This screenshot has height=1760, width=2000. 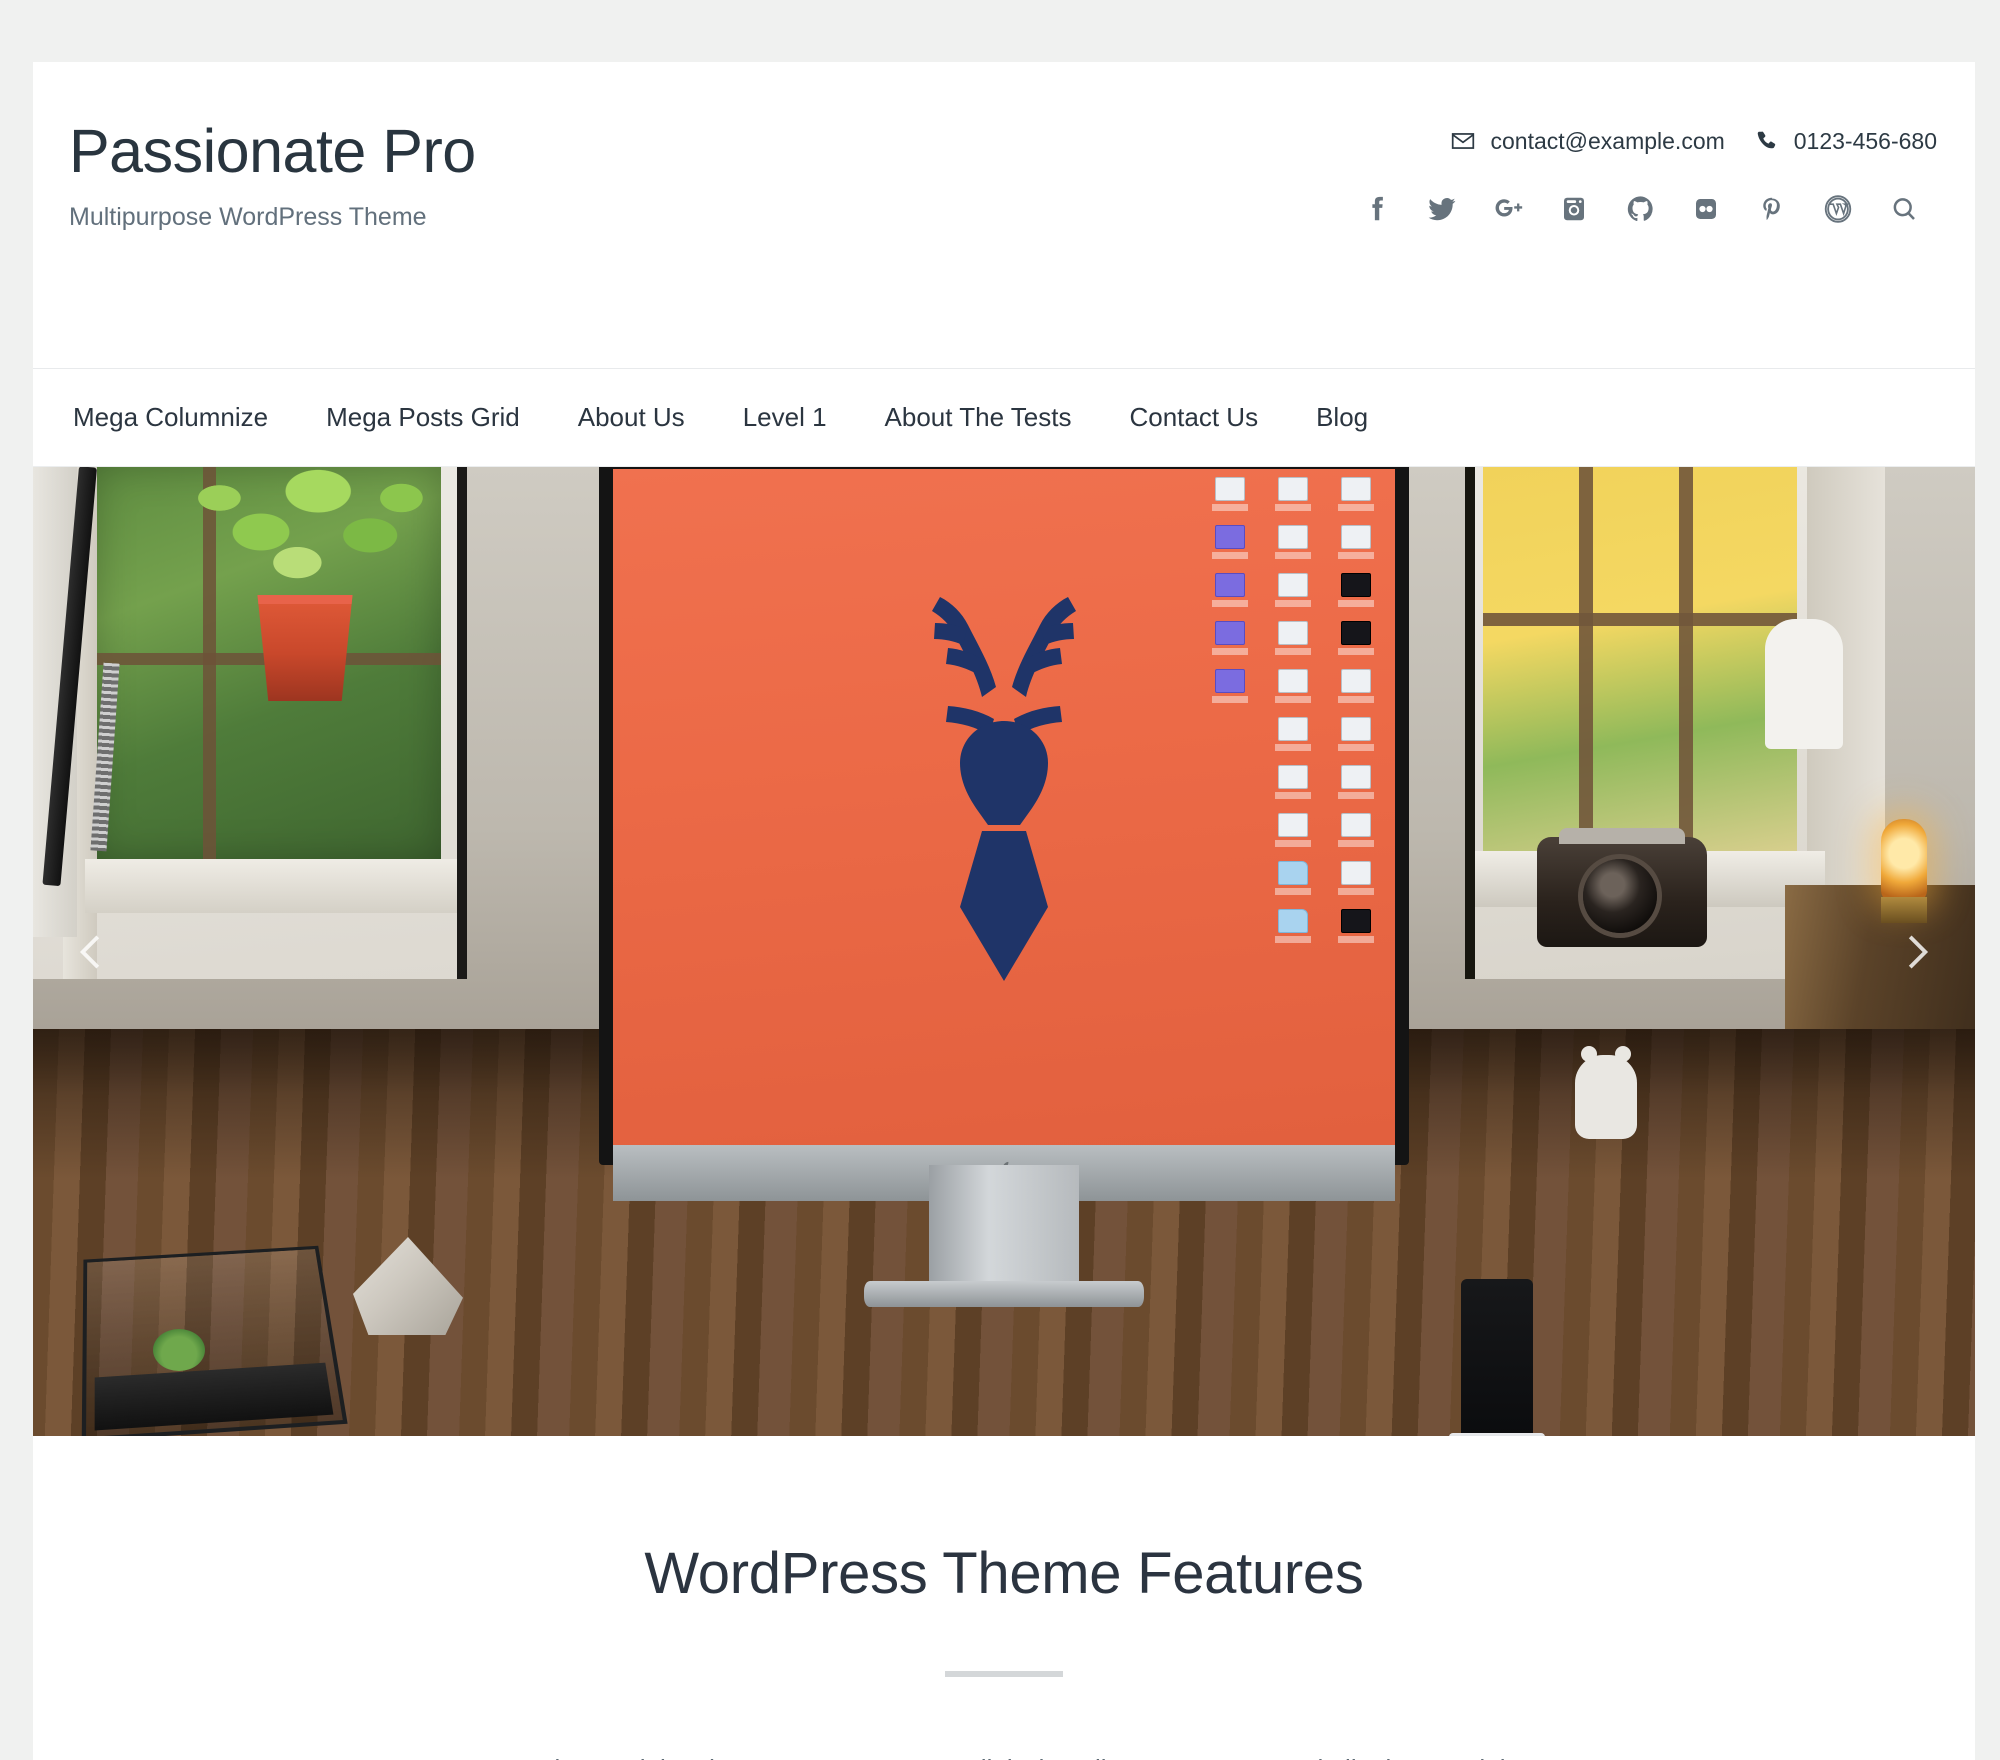 I want to click on camera, so click(x=1622, y=887).